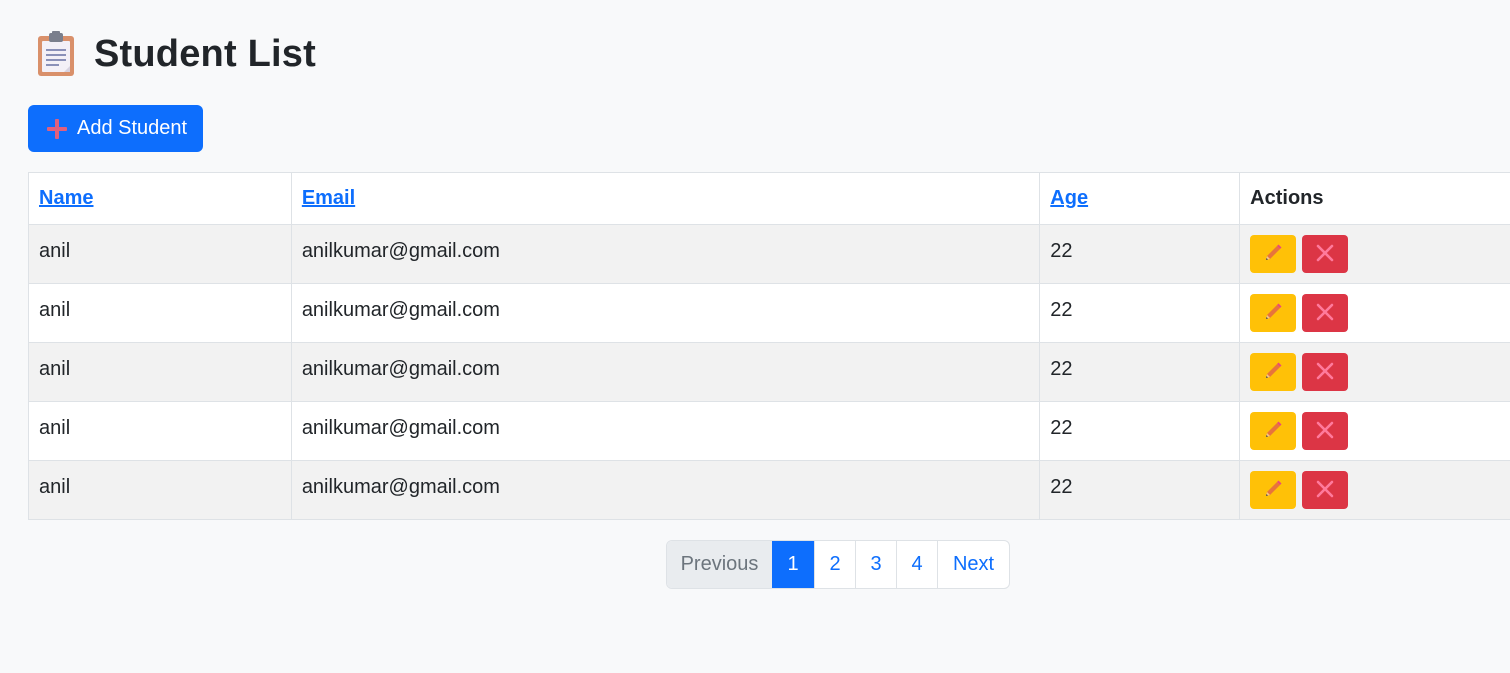 The width and height of the screenshot is (1510, 673). Describe the element at coordinates (132, 128) in the screenshot. I see `add-student-label: Add Student` at that location.